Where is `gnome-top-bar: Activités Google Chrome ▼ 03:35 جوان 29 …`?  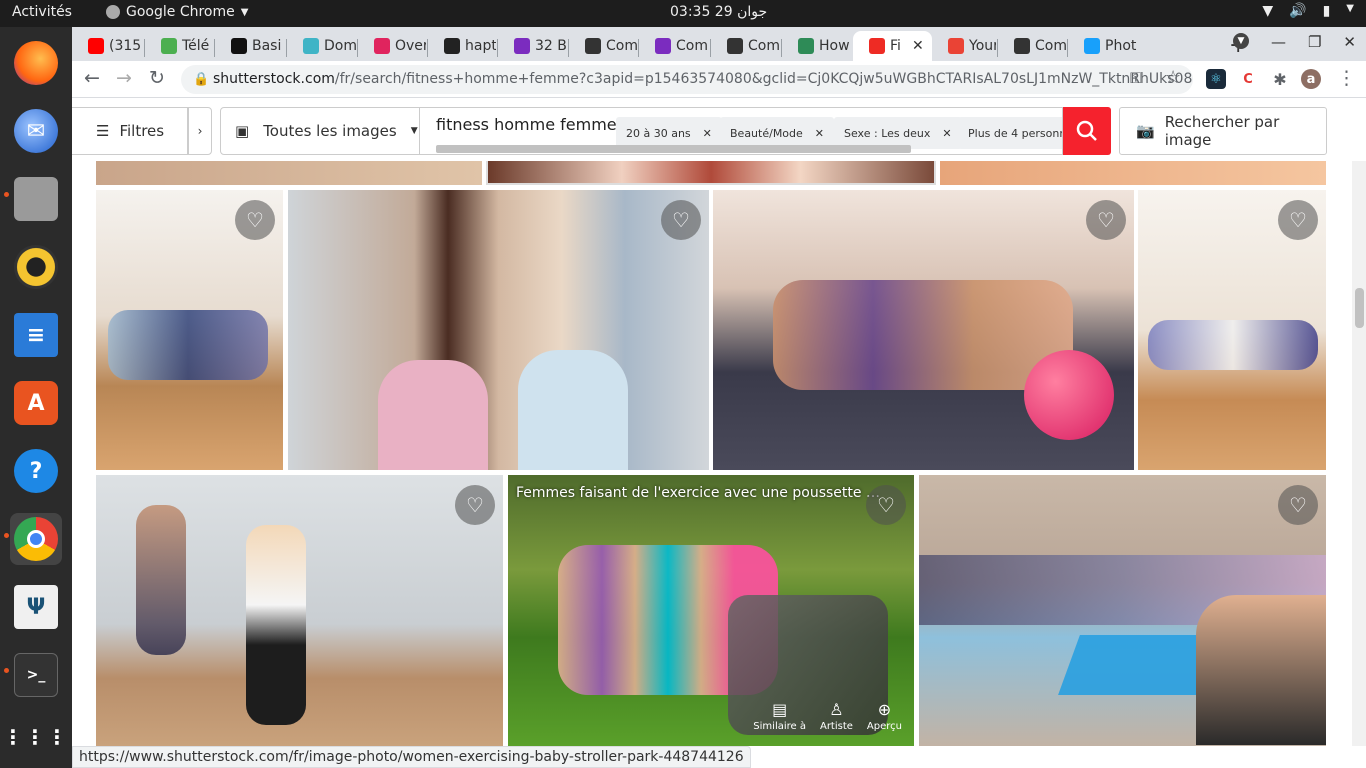
gnome-top-bar: Activités Google Chrome ▼ 03:35 جوان 29 … is located at coordinates (683, 13).